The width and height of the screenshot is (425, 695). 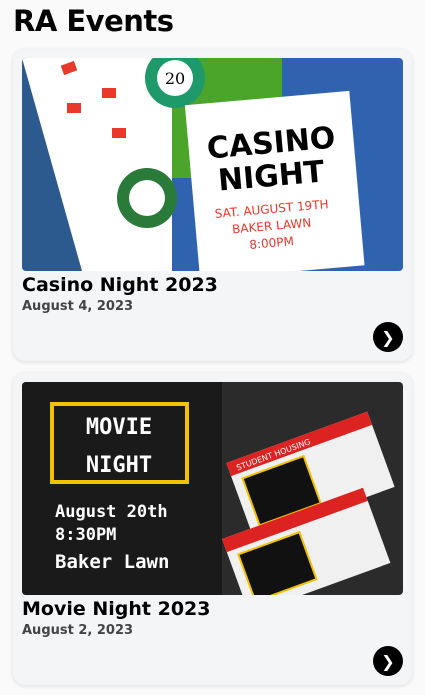 What do you see at coordinates (119, 465) in the screenshot?
I see `svg-text: NIGHT` at bounding box center [119, 465].